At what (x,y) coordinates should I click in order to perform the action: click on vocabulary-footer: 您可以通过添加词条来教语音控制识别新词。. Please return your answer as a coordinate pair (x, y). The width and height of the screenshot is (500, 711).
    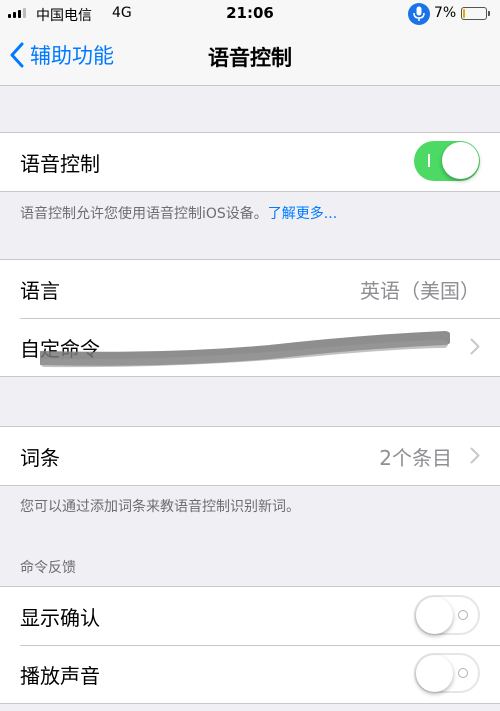
    Looking at the image, I should click on (160, 507).